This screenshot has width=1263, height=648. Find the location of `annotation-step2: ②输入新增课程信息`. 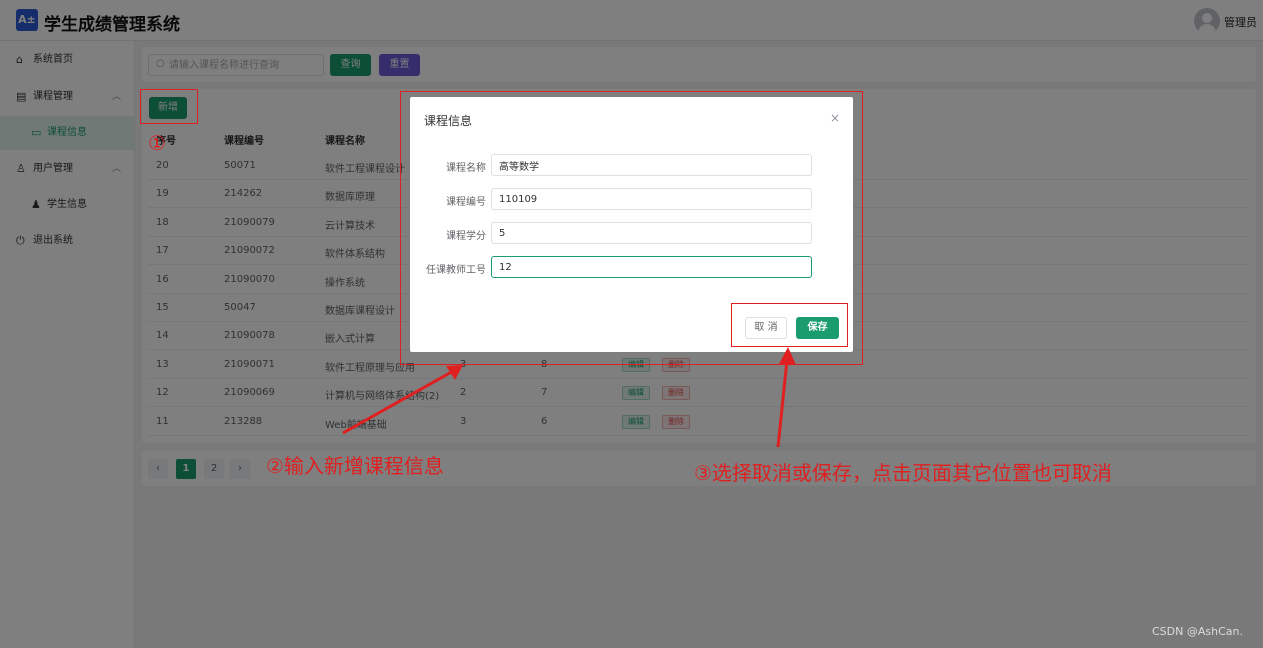

annotation-step2: ②输入新增课程信息 is located at coordinates (355, 466).